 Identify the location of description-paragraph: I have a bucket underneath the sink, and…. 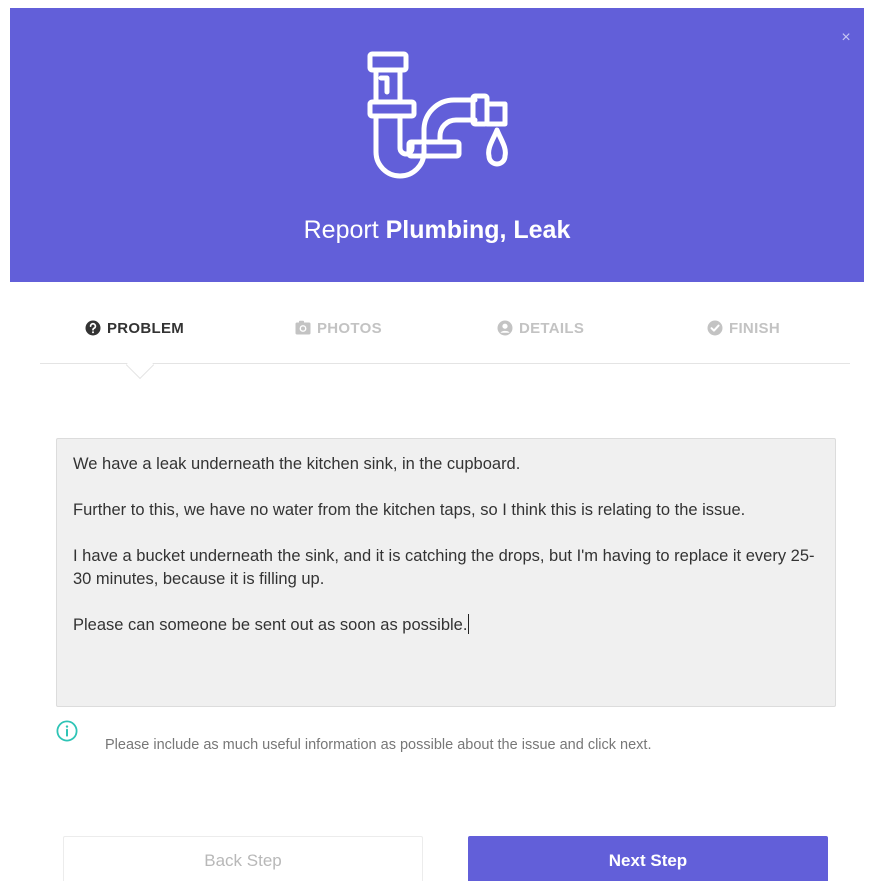
(444, 567).